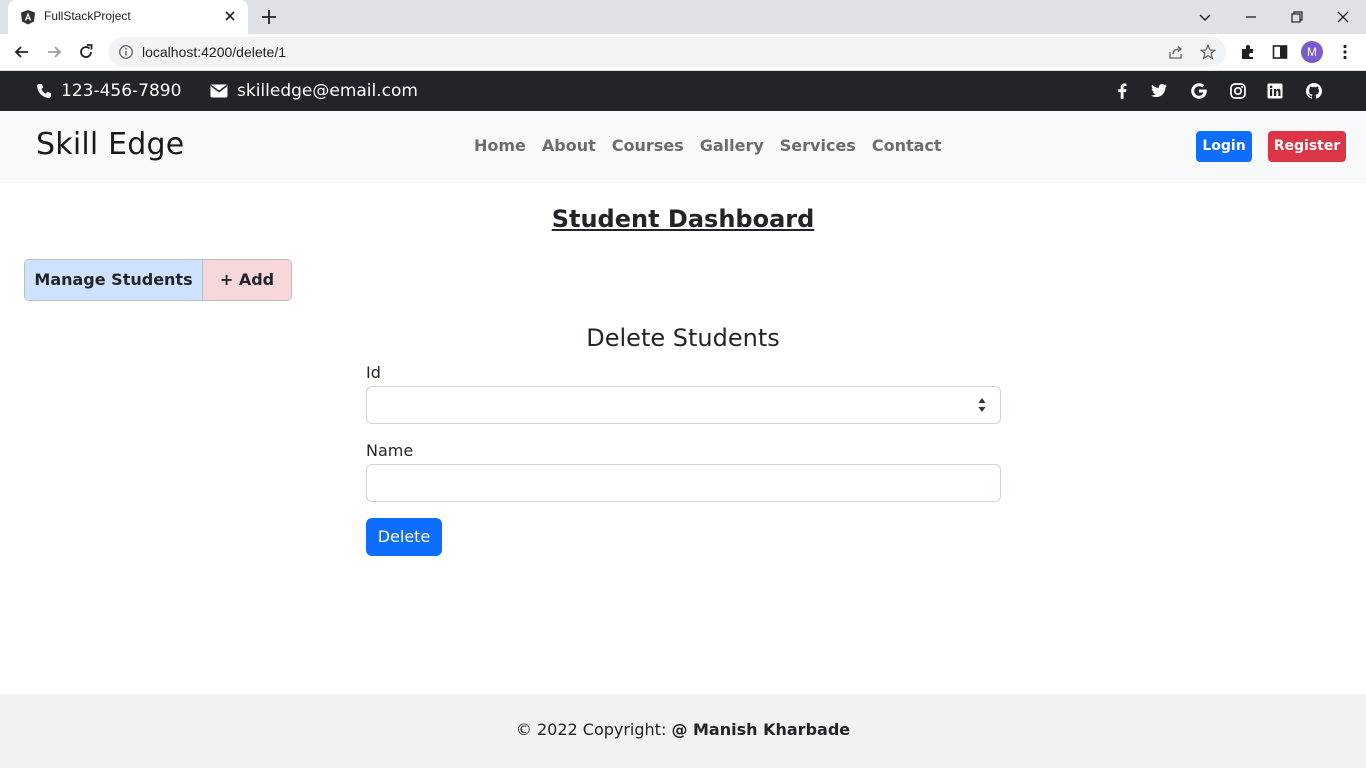 The image size is (1366, 768). What do you see at coordinates (214, 52) in the screenshot?
I see `url-text: localhost:4200/delete/1` at bounding box center [214, 52].